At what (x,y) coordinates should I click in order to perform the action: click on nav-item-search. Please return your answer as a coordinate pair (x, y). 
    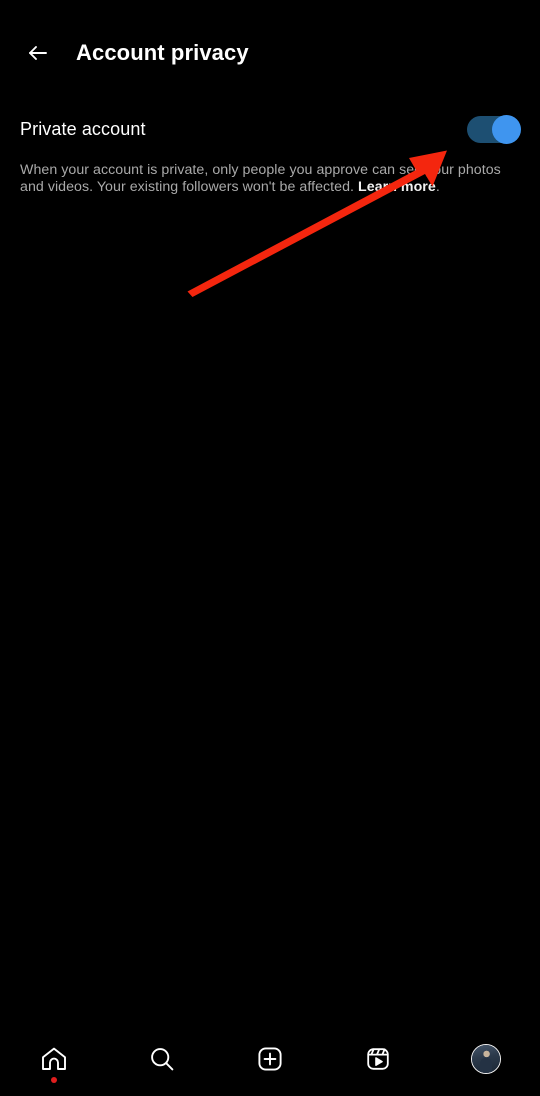
    Looking at the image, I should click on (162, 1059).